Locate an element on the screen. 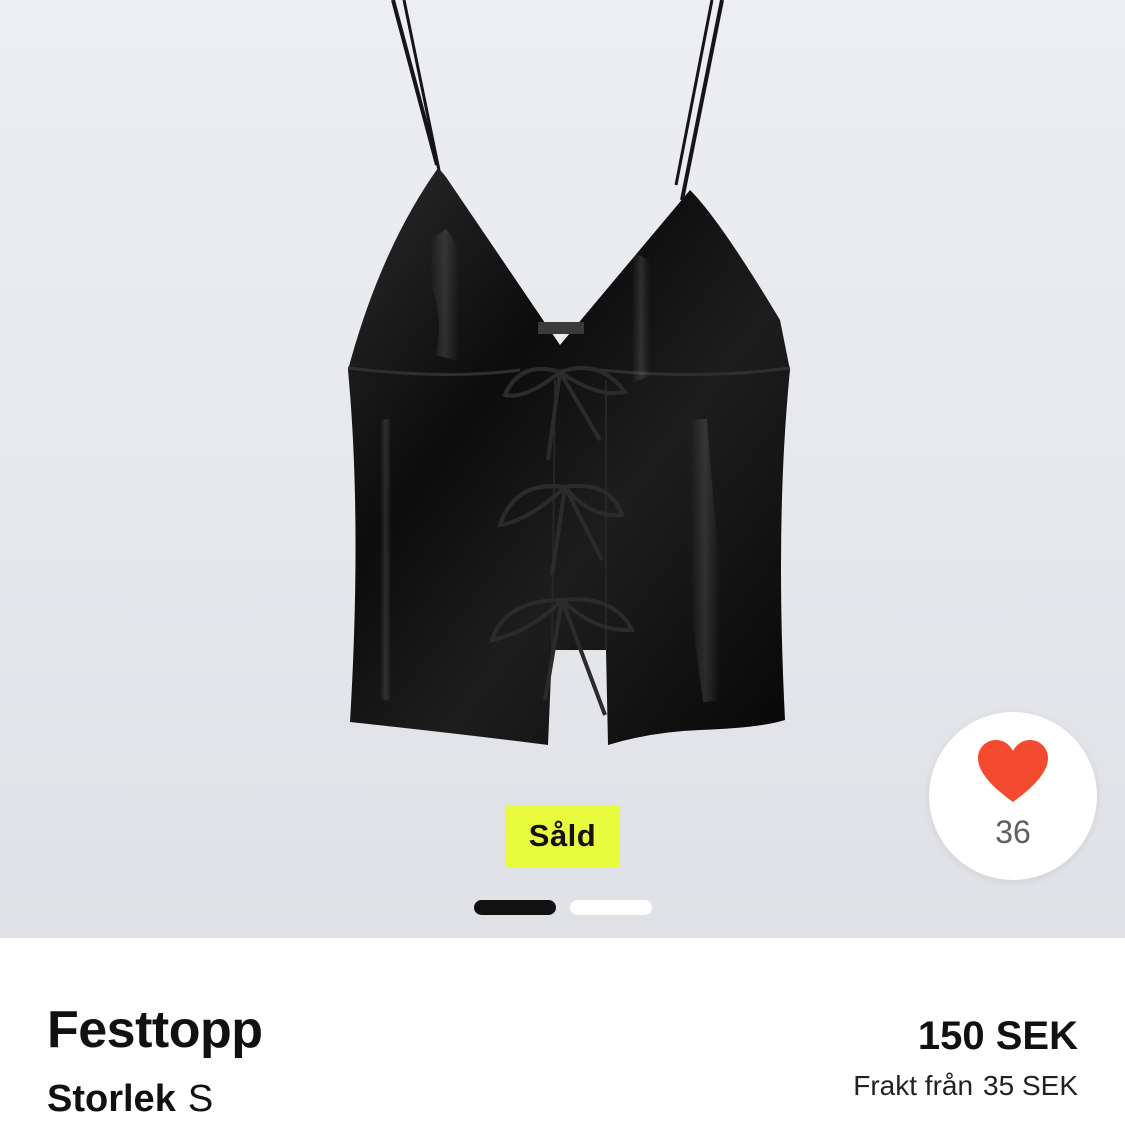 Image resolution: width=1125 pixels, height=1125 pixels. size-value: S is located at coordinates (200, 1099).